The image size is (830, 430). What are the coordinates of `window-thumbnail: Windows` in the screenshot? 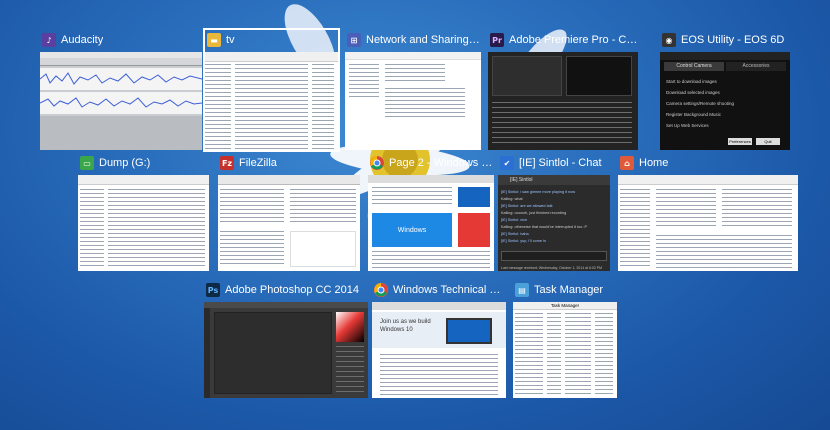 It's located at (431, 223).